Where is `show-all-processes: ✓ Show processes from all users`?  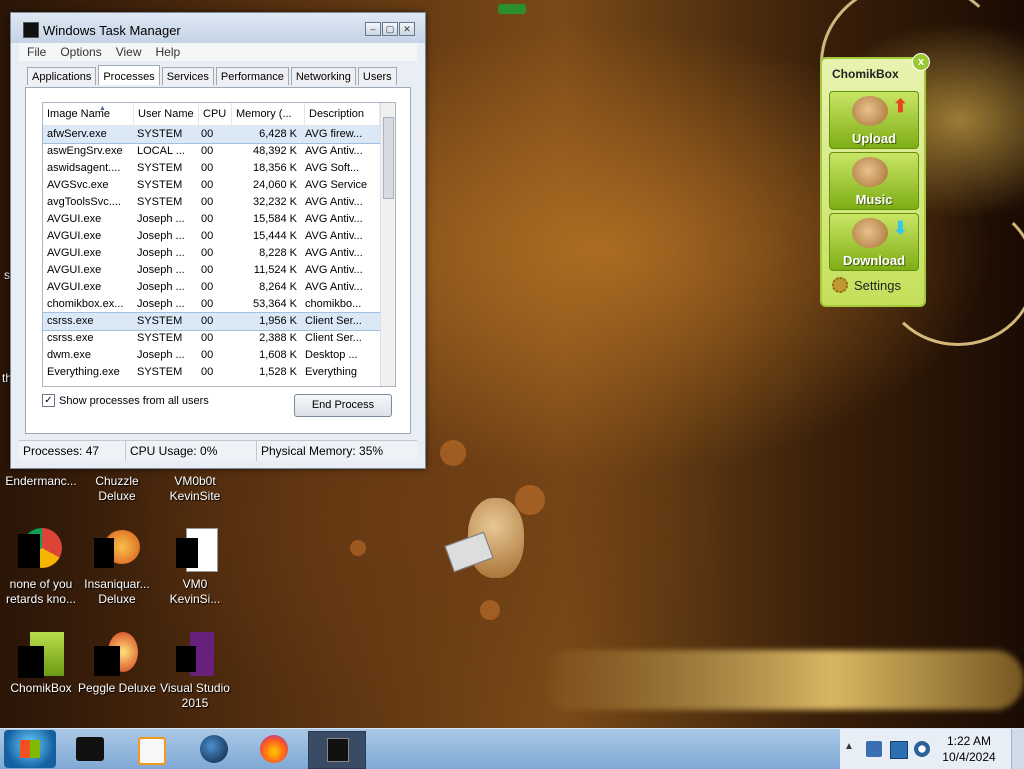 show-all-processes: ✓ Show processes from all users is located at coordinates (125, 400).